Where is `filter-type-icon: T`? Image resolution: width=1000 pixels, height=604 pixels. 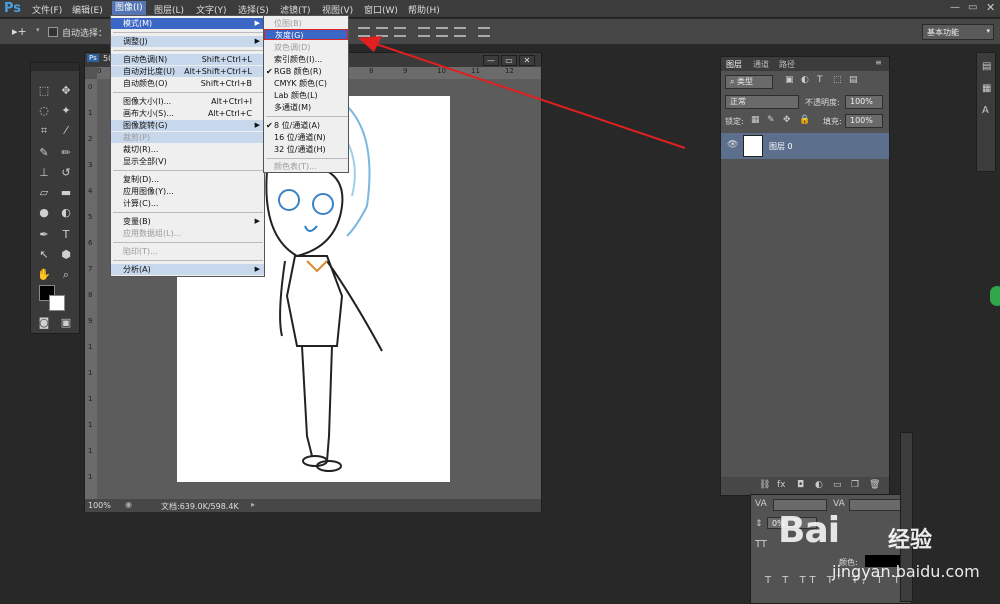
filter-type-icon: T is located at coordinates (820, 80).